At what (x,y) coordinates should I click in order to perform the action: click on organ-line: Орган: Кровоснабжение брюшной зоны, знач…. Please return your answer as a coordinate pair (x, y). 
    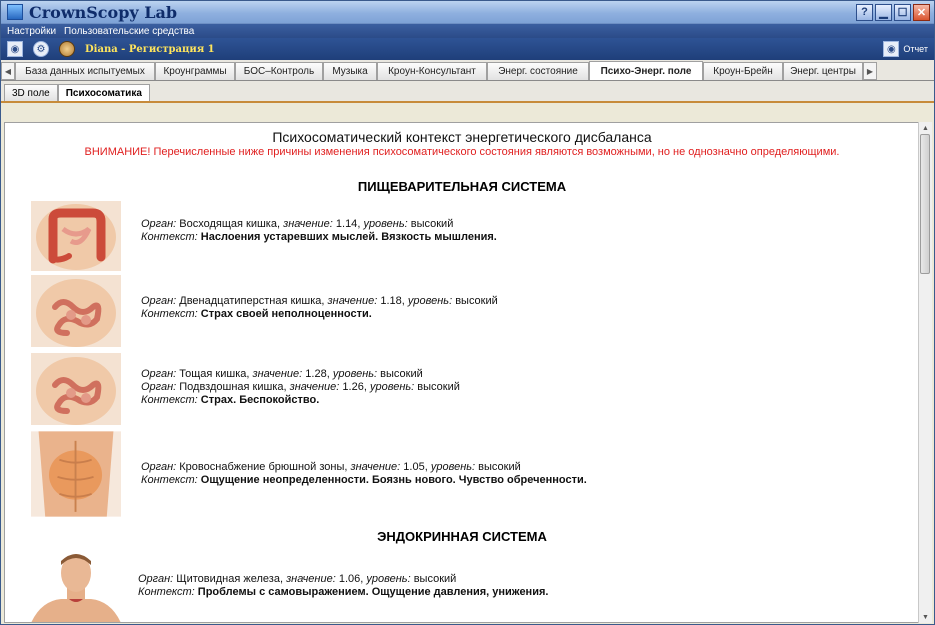
    Looking at the image, I should click on (331, 467).